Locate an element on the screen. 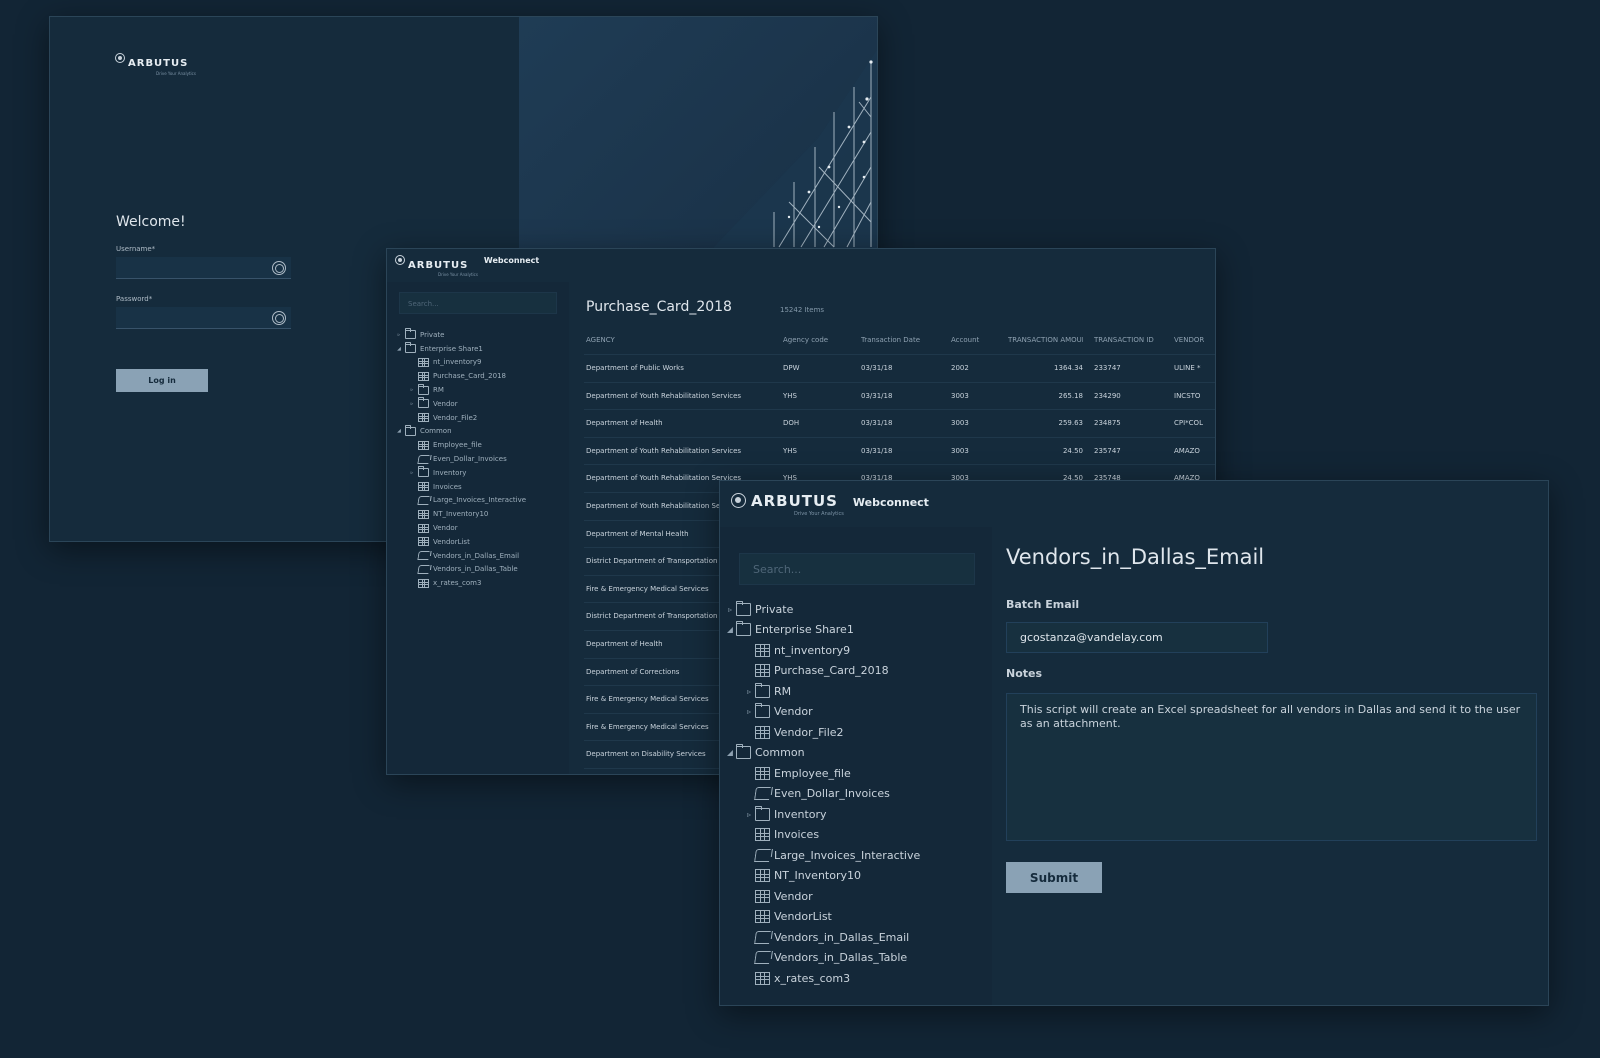 The width and height of the screenshot is (1600, 1058). column-header: TRANSACTION ID is located at coordinates (1131, 340).